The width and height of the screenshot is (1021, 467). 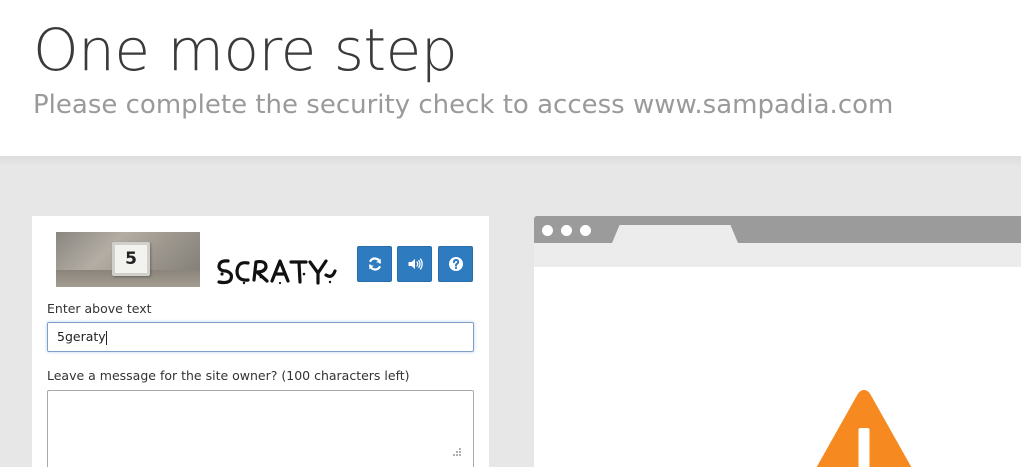 I want to click on header-shadow, so click(x=510, y=161).